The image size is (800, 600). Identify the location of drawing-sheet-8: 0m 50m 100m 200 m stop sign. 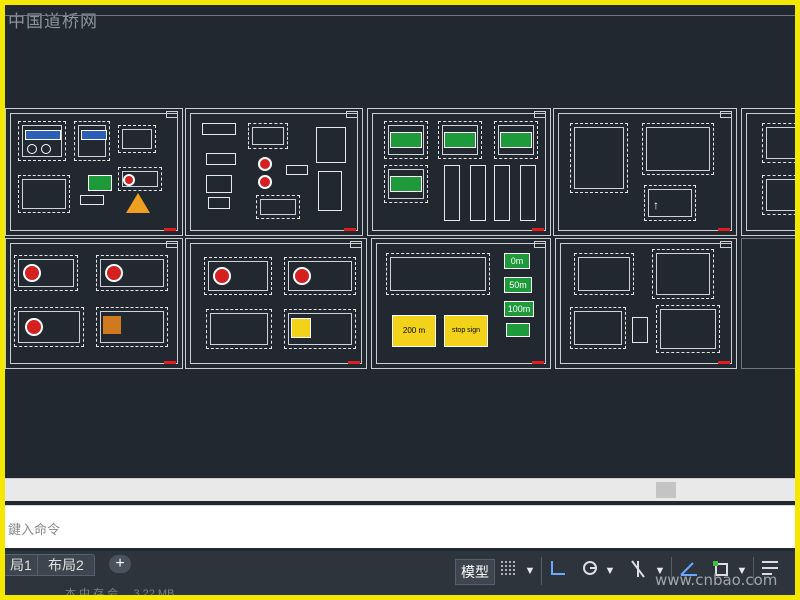
(461, 303).